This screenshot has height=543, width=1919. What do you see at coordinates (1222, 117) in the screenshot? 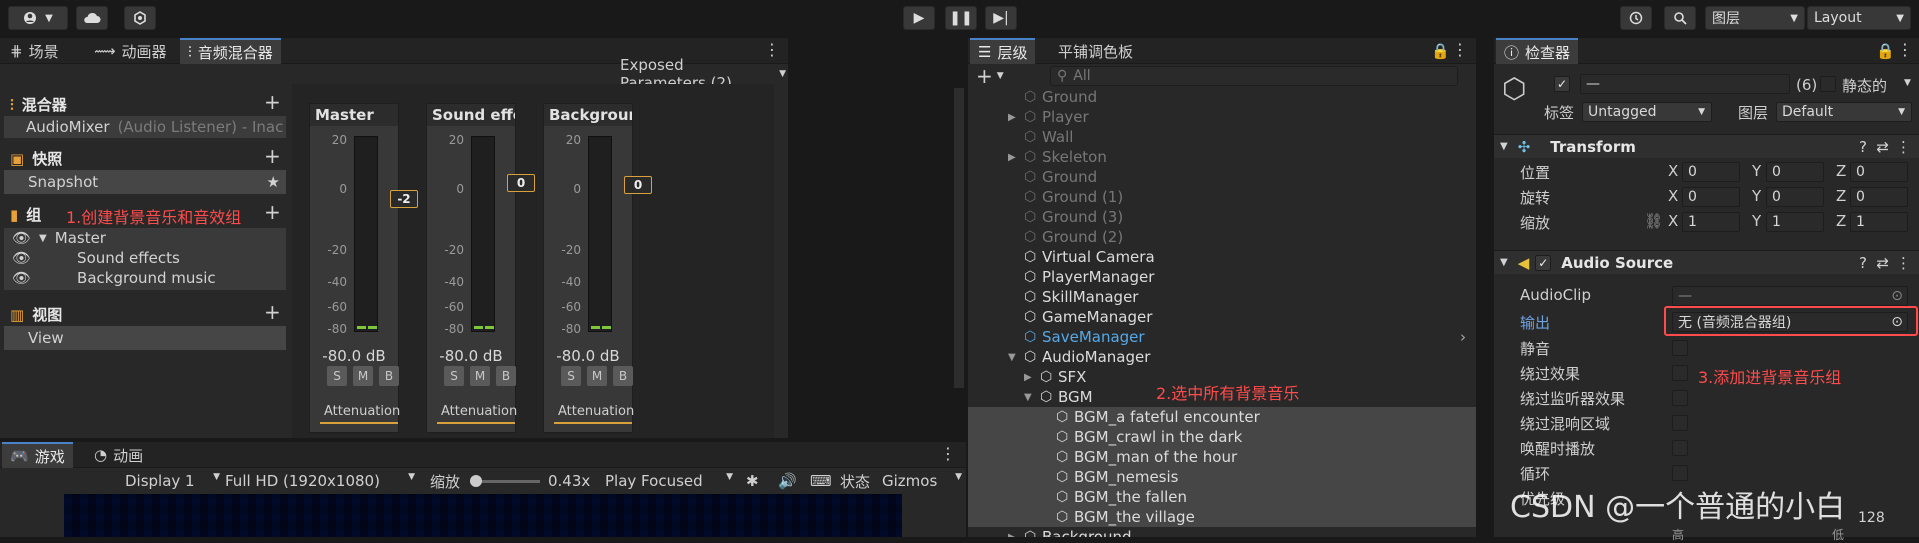
I see `hierarchy-item: ▶ ⬡ Player` at bounding box center [1222, 117].